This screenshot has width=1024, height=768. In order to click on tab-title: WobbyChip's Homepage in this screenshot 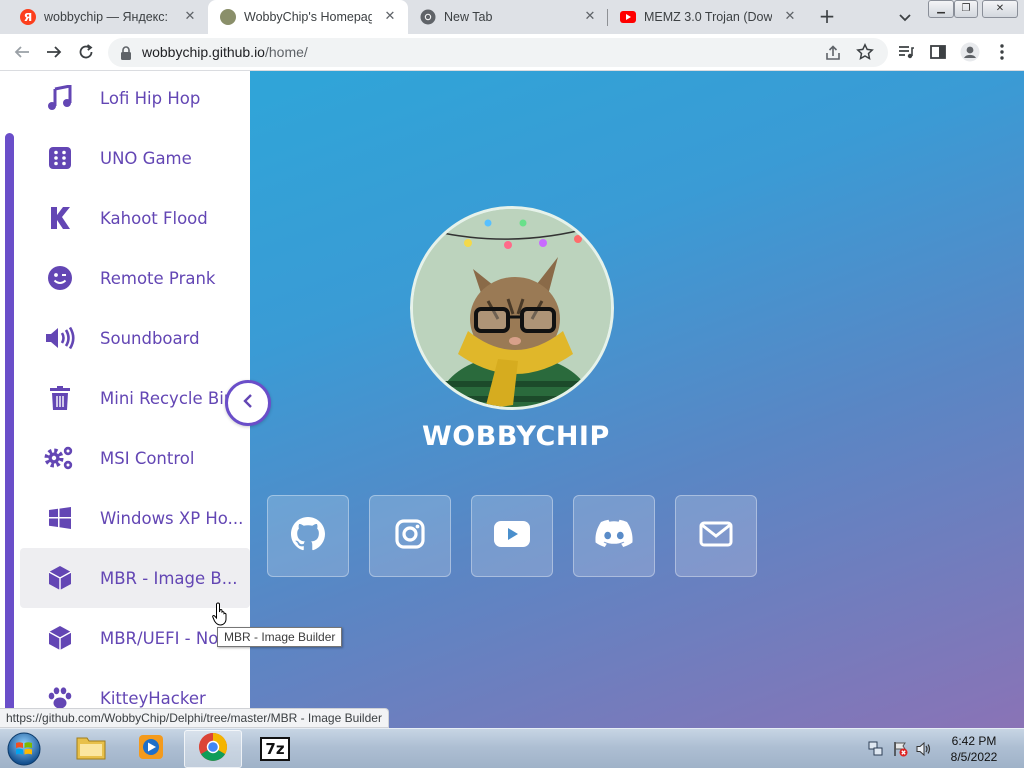, I will do `click(308, 17)`.